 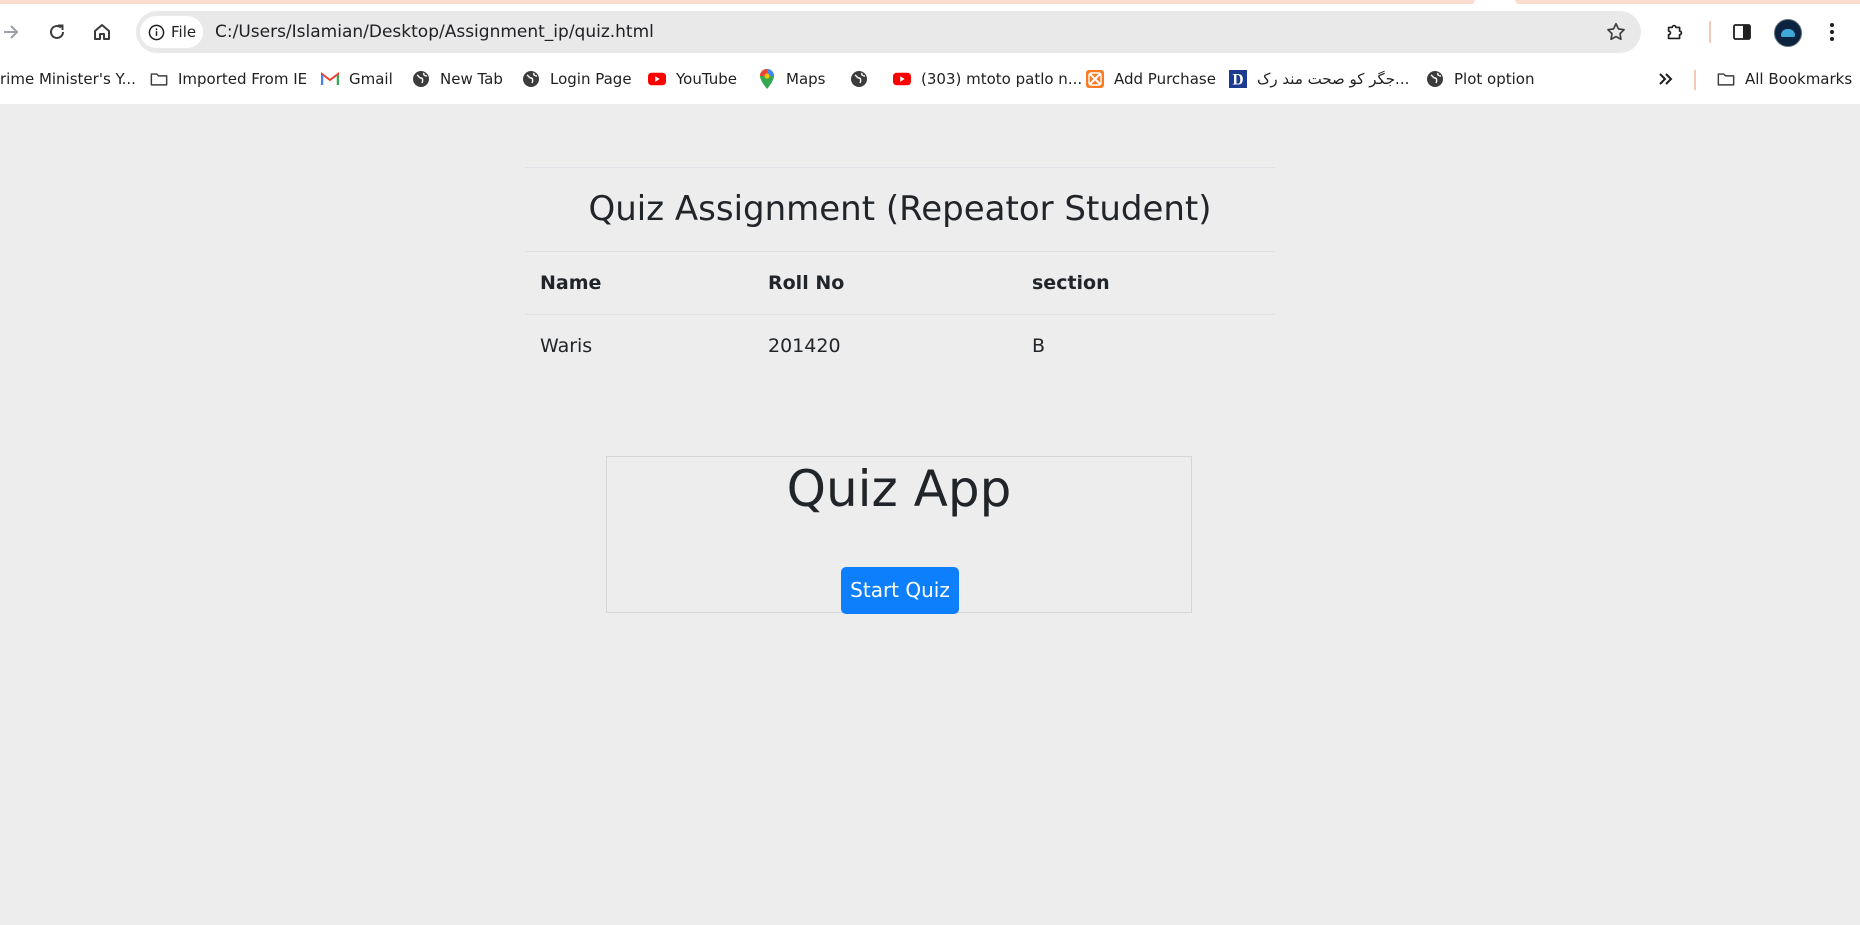 What do you see at coordinates (330, 79) in the screenshot?
I see `gmail-icon` at bounding box center [330, 79].